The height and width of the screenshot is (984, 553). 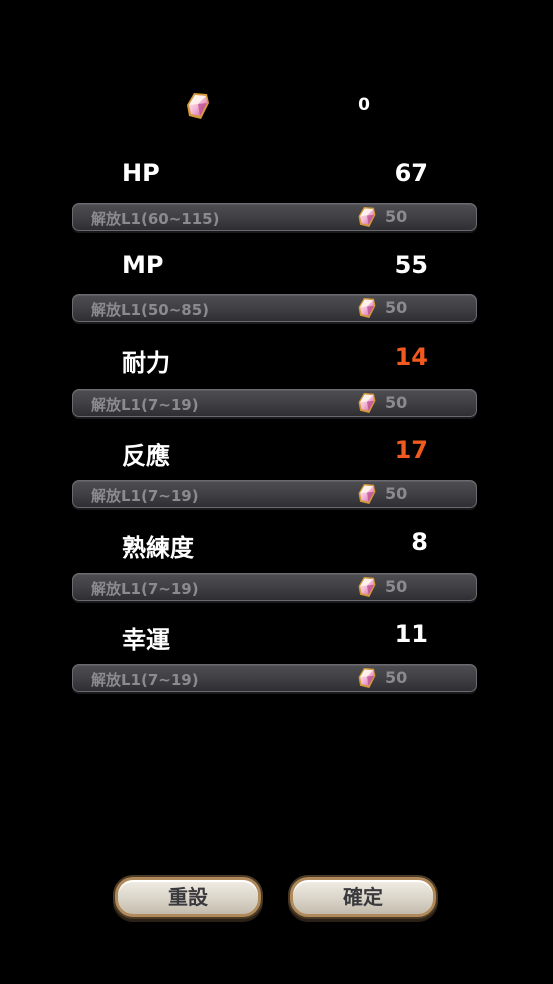 I want to click on confirm-button: 確定, so click(x=363, y=897).